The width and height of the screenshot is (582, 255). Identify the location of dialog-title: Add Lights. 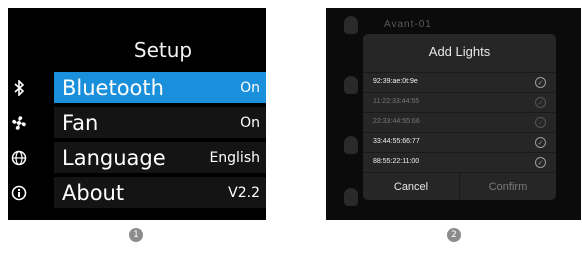
(459, 51).